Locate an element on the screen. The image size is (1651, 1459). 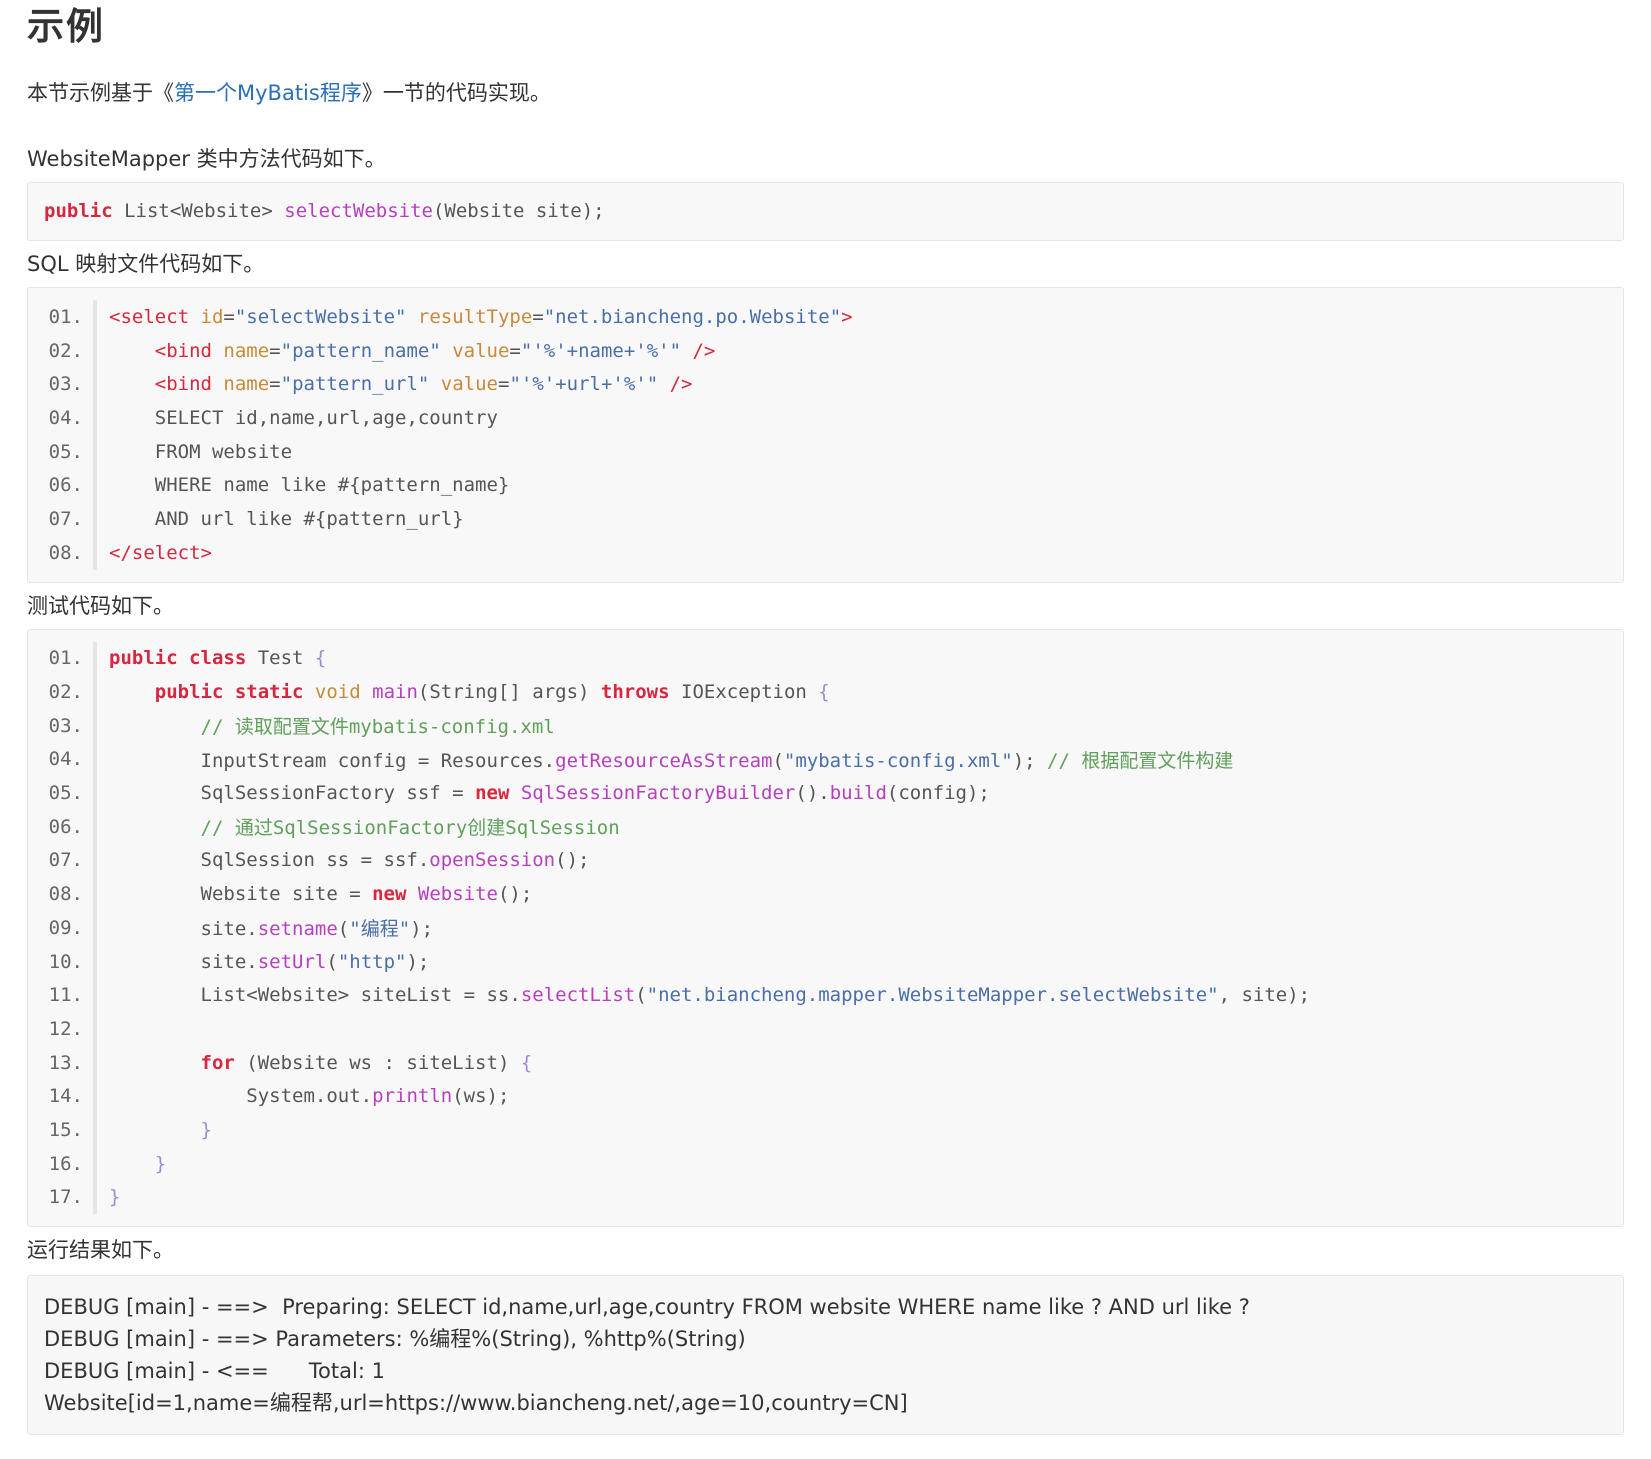
code-token: System.out. is located at coordinates (309, 1096).